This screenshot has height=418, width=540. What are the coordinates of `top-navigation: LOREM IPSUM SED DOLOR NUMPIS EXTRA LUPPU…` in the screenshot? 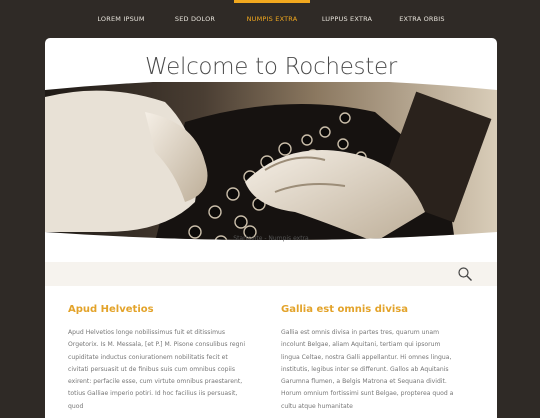 It's located at (270, 19).